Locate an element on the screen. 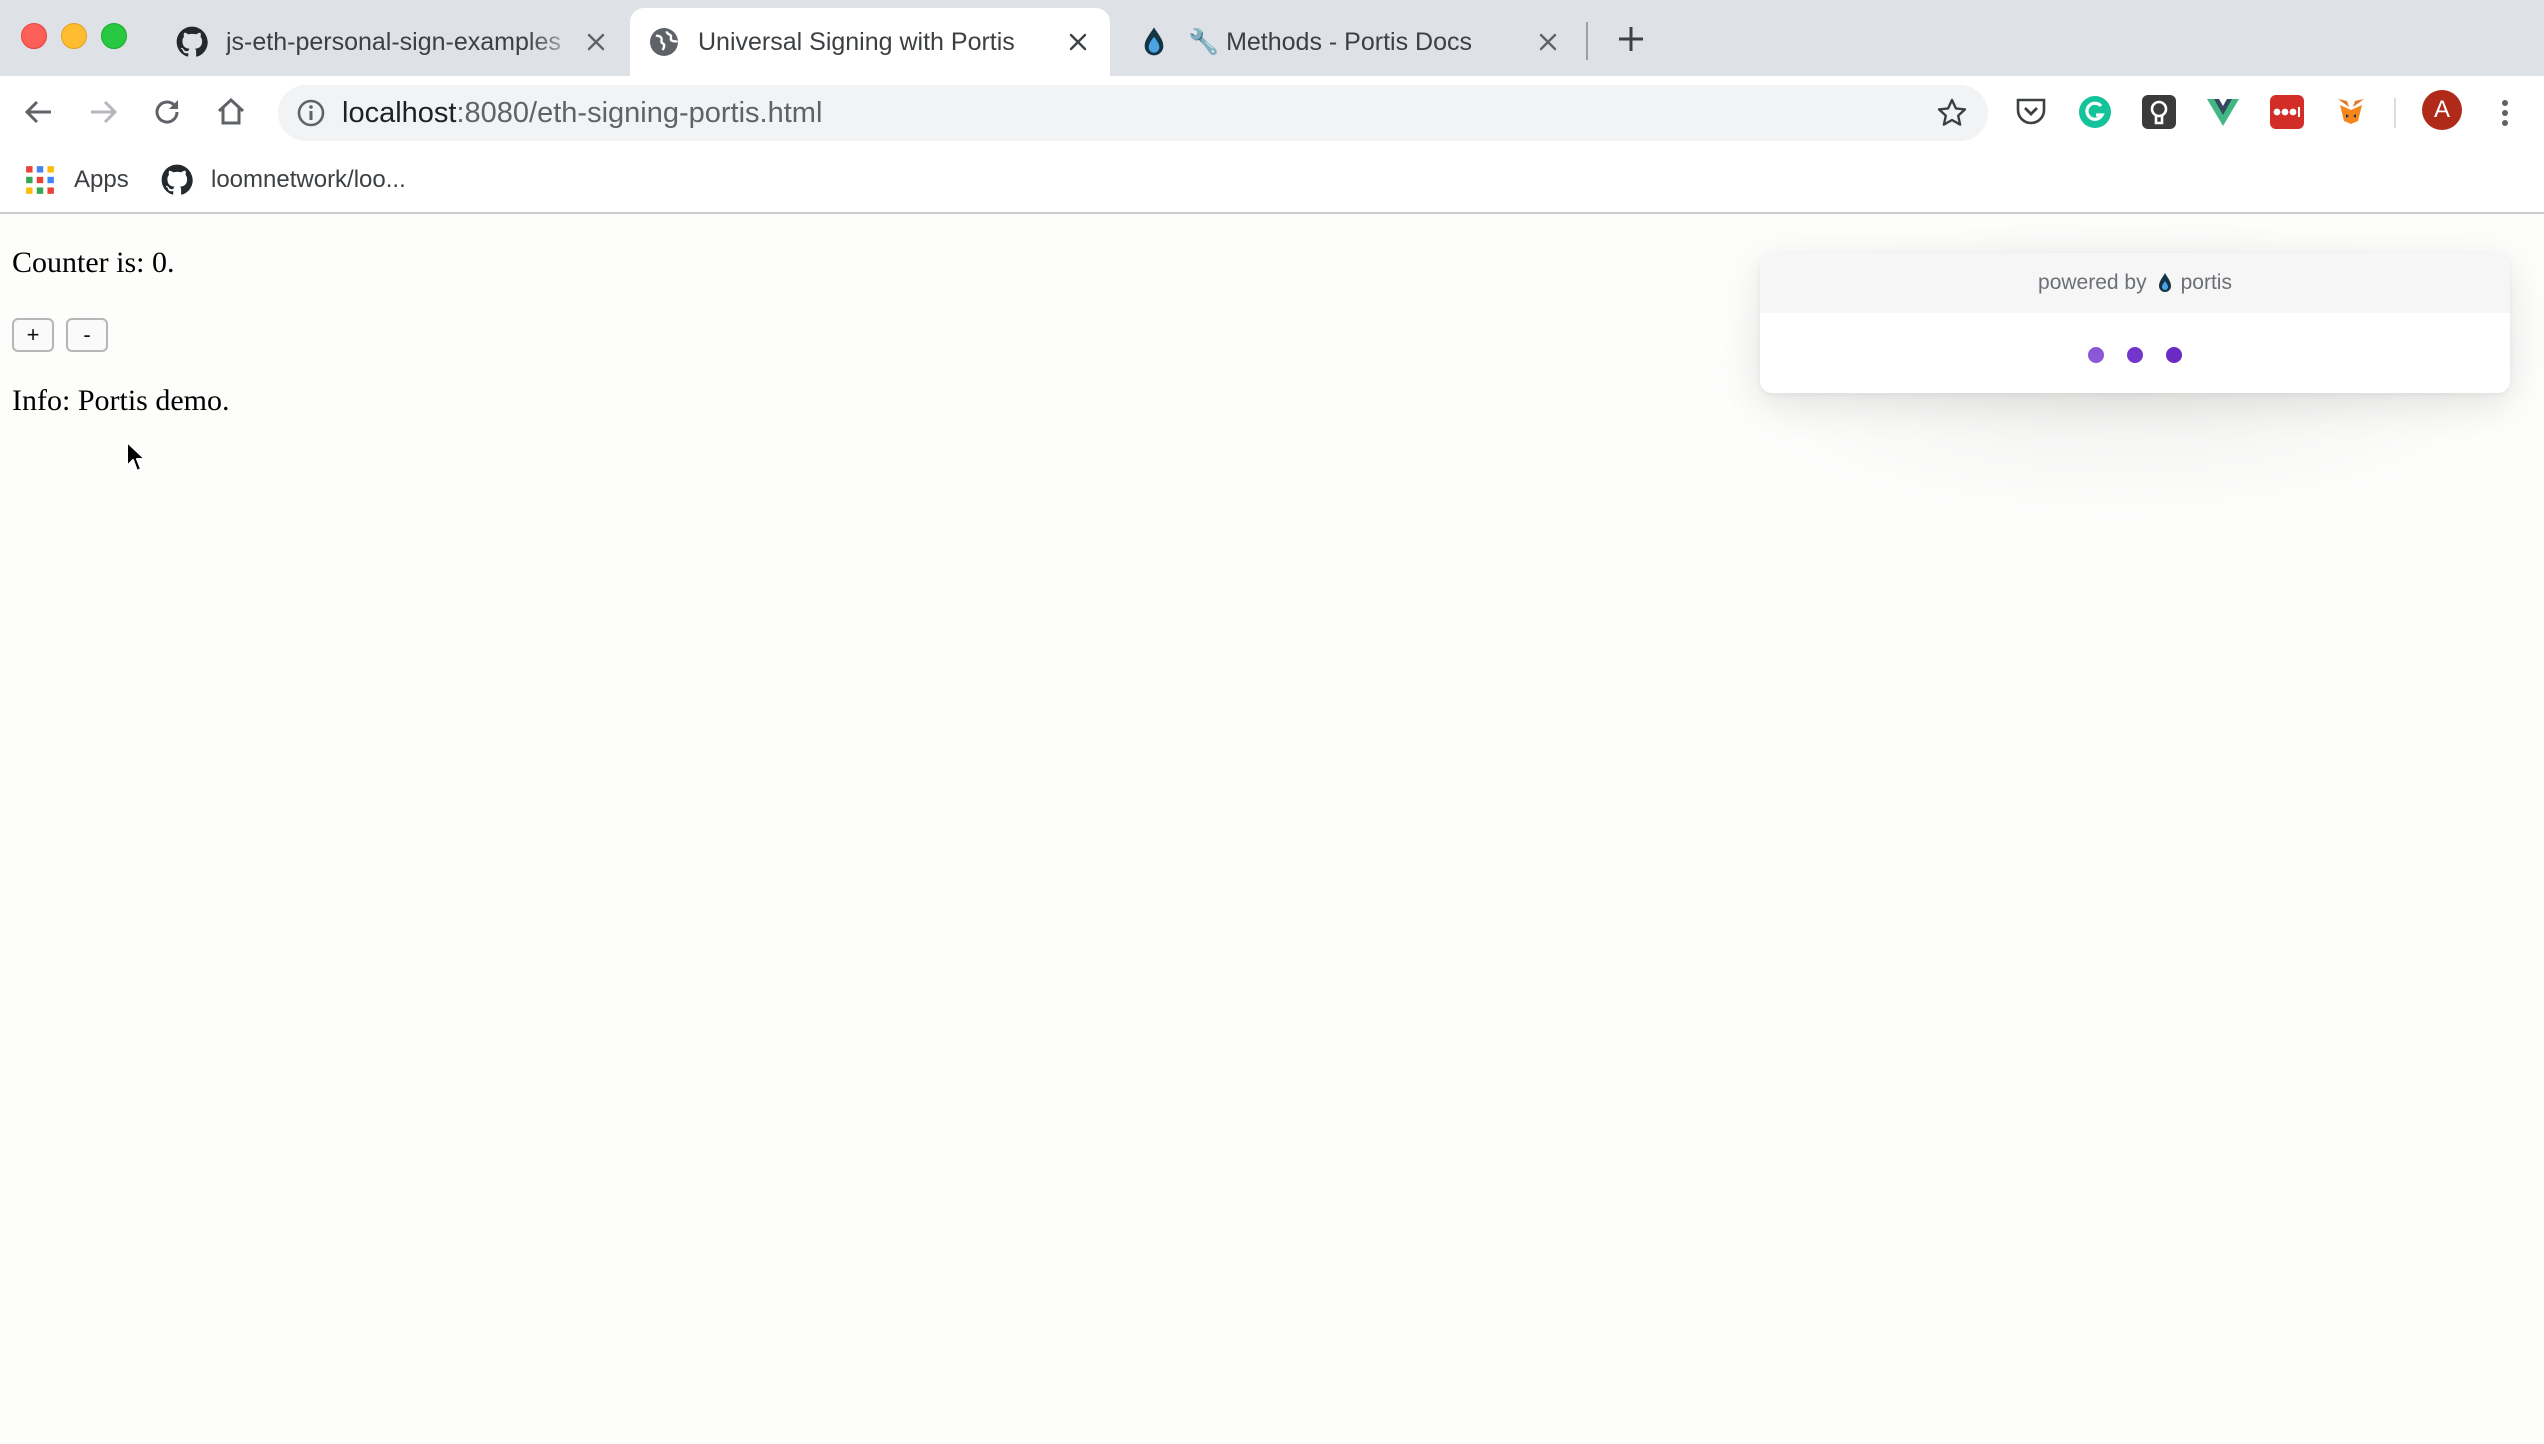 The image size is (2544, 1444). counter-text: Counter is: 0. is located at coordinates (93, 262).